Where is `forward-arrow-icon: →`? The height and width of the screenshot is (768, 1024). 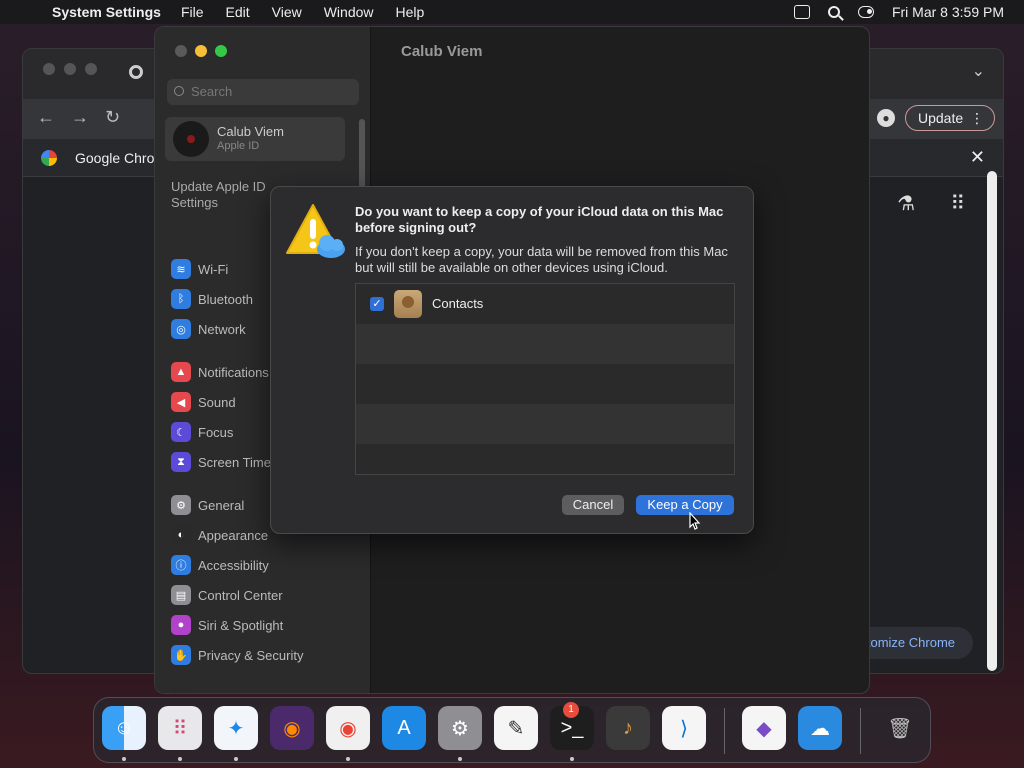
forward-arrow-icon: → is located at coordinates (80, 117).